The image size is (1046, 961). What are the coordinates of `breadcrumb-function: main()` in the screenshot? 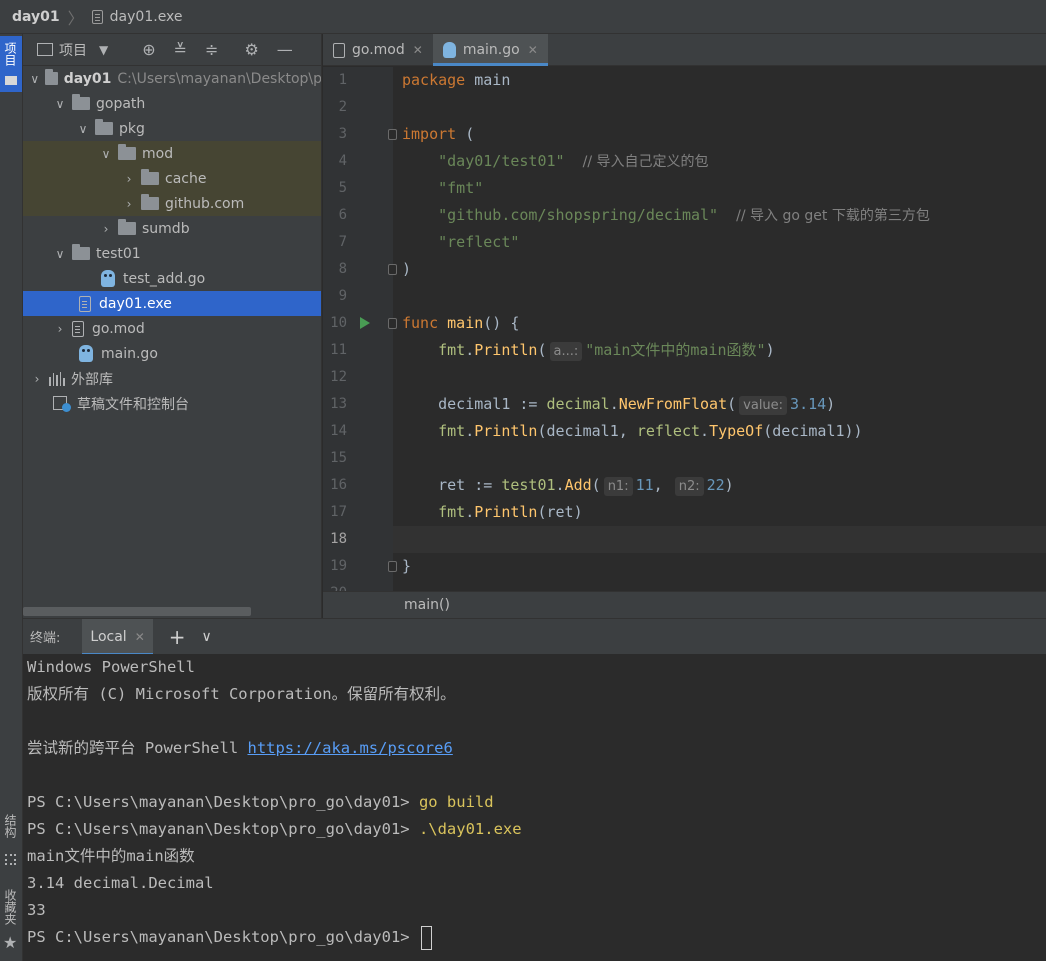 It's located at (427, 605).